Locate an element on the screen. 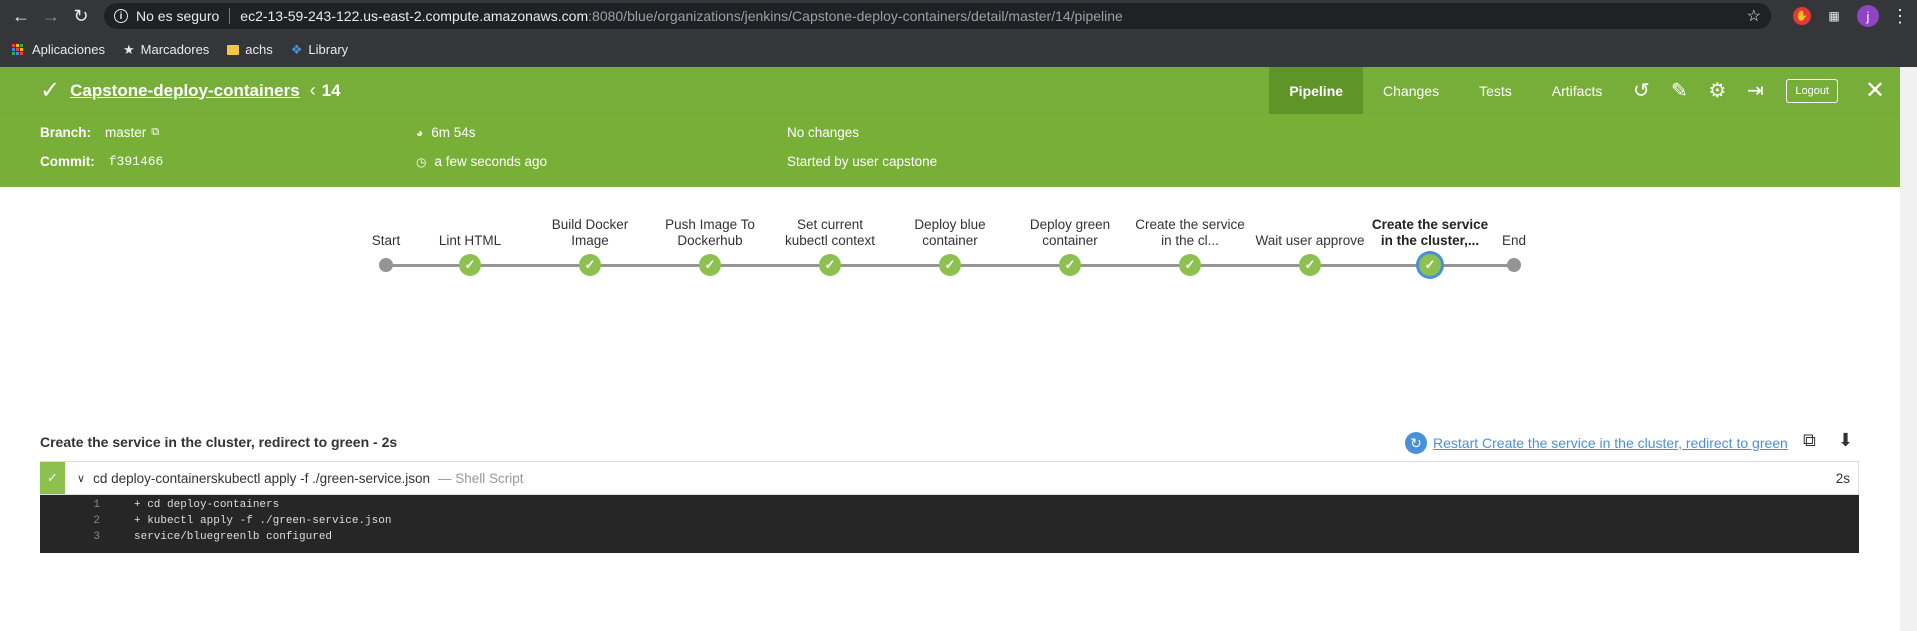 The width and height of the screenshot is (1917, 631). edit-icon: ✎ is located at coordinates (1679, 90).